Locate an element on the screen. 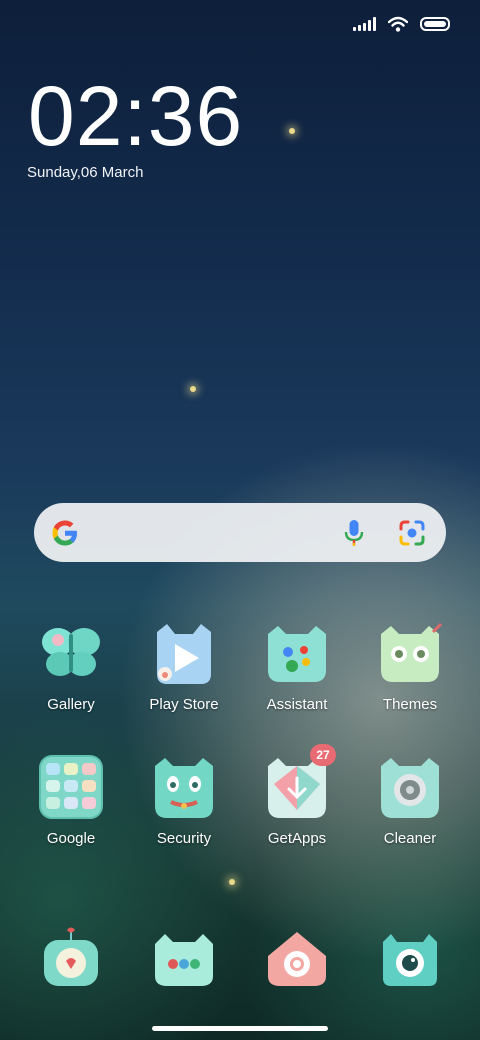  app-label: Cleaner is located at coordinates (410, 838).